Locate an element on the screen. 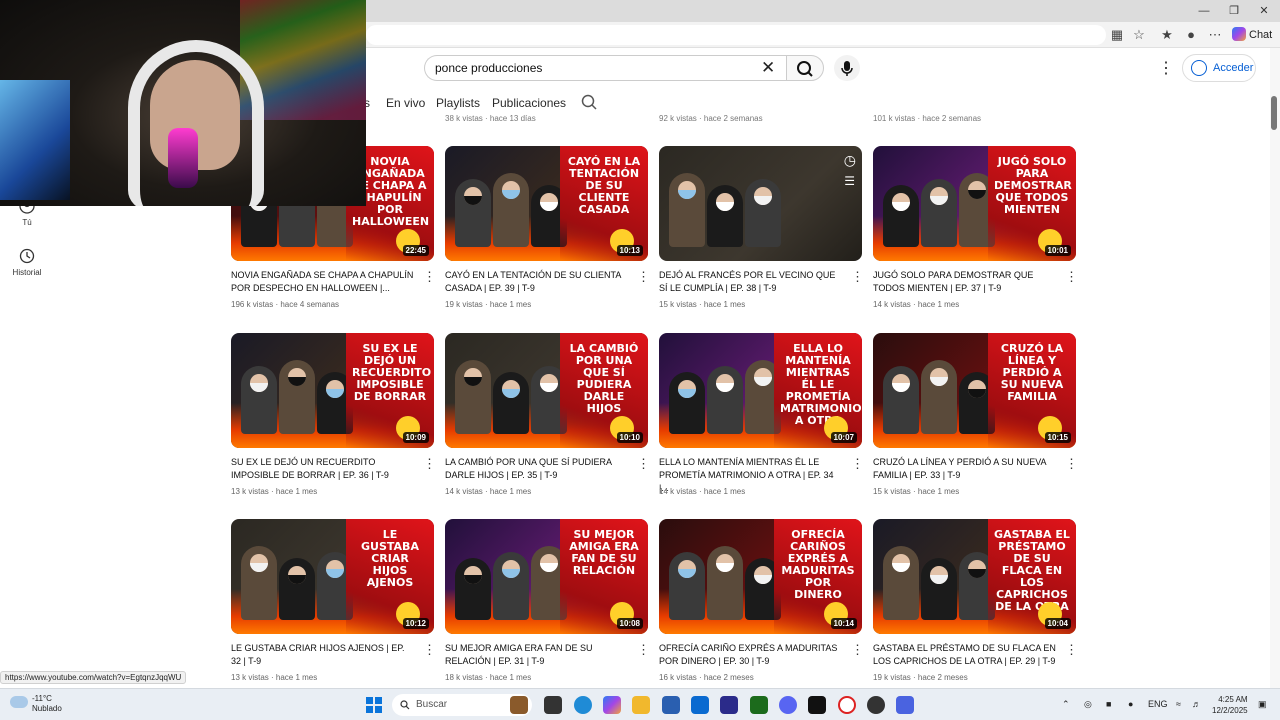 The height and width of the screenshot is (720, 1280). video-thumbnail: ◷ ☰ is located at coordinates (760, 203).